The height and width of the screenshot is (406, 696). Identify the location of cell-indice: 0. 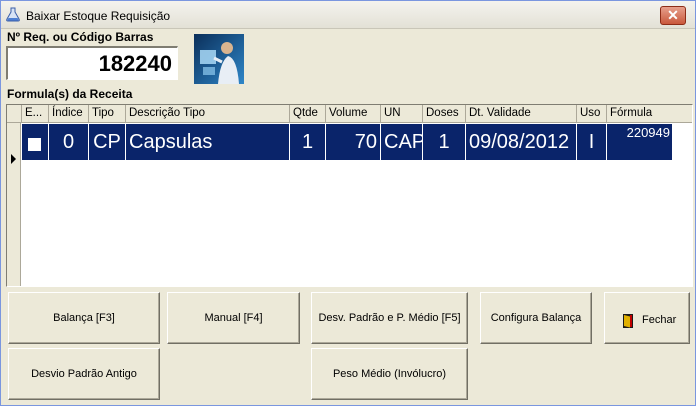
(69, 142).